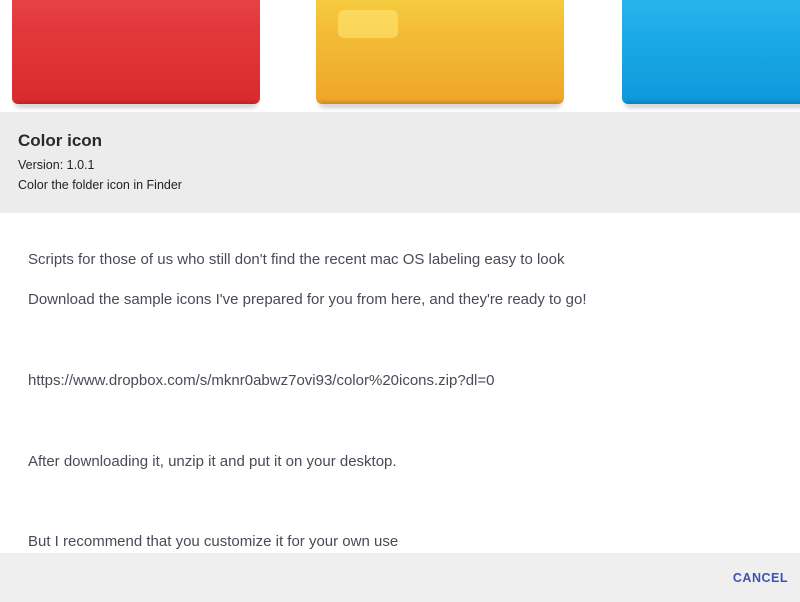  Describe the element at coordinates (400, 577) in the screenshot. I see `dialog-footer: CANCEL` at that location.